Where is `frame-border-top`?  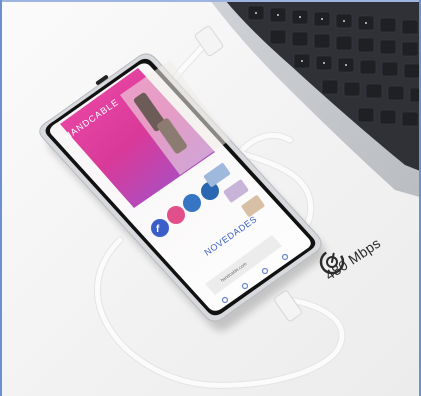
frame-border-top is located at coordinates (210, 1).